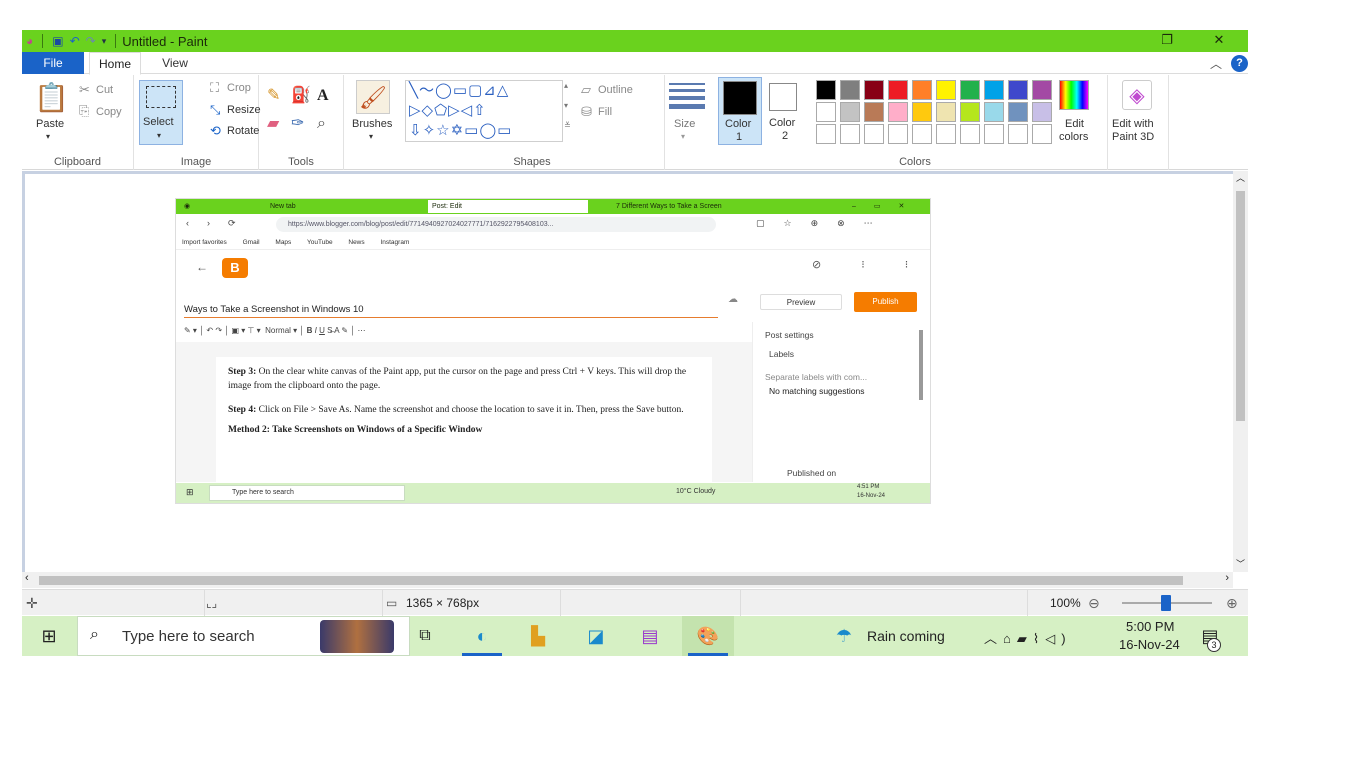 The image size is (1366, 768). Describe the element at coordinates (605, 112) in the screenshot. I see `fill-button: Fill` at that location.